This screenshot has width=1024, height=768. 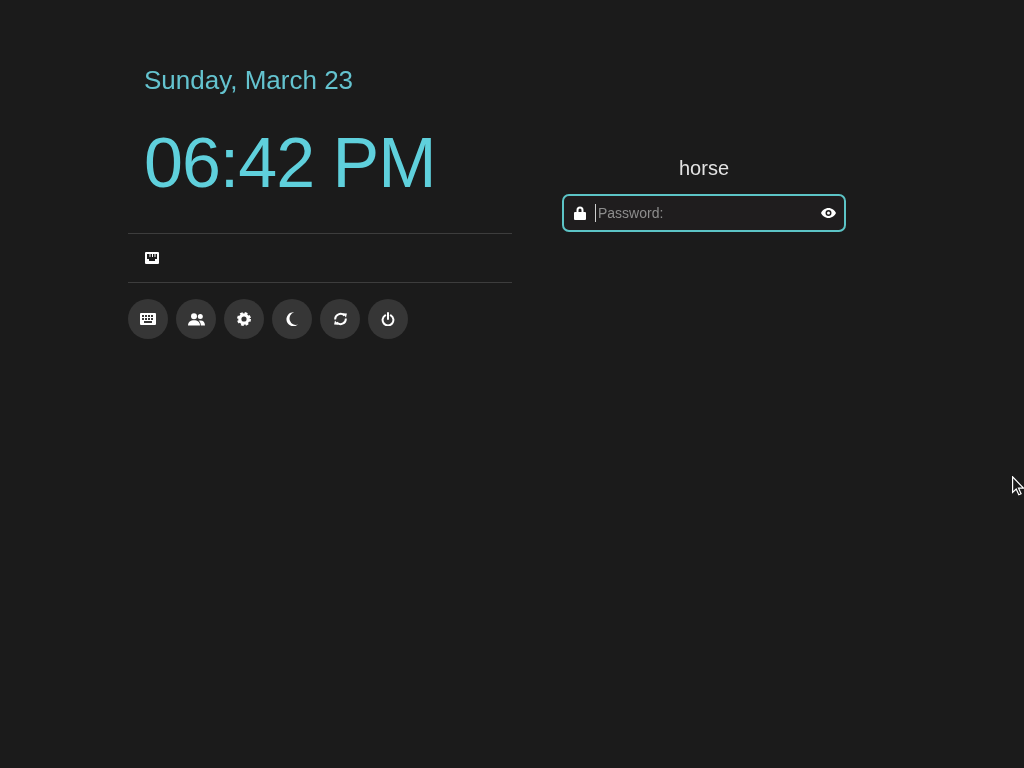 I want to click on moon-icon, so click(x=292, y=319).